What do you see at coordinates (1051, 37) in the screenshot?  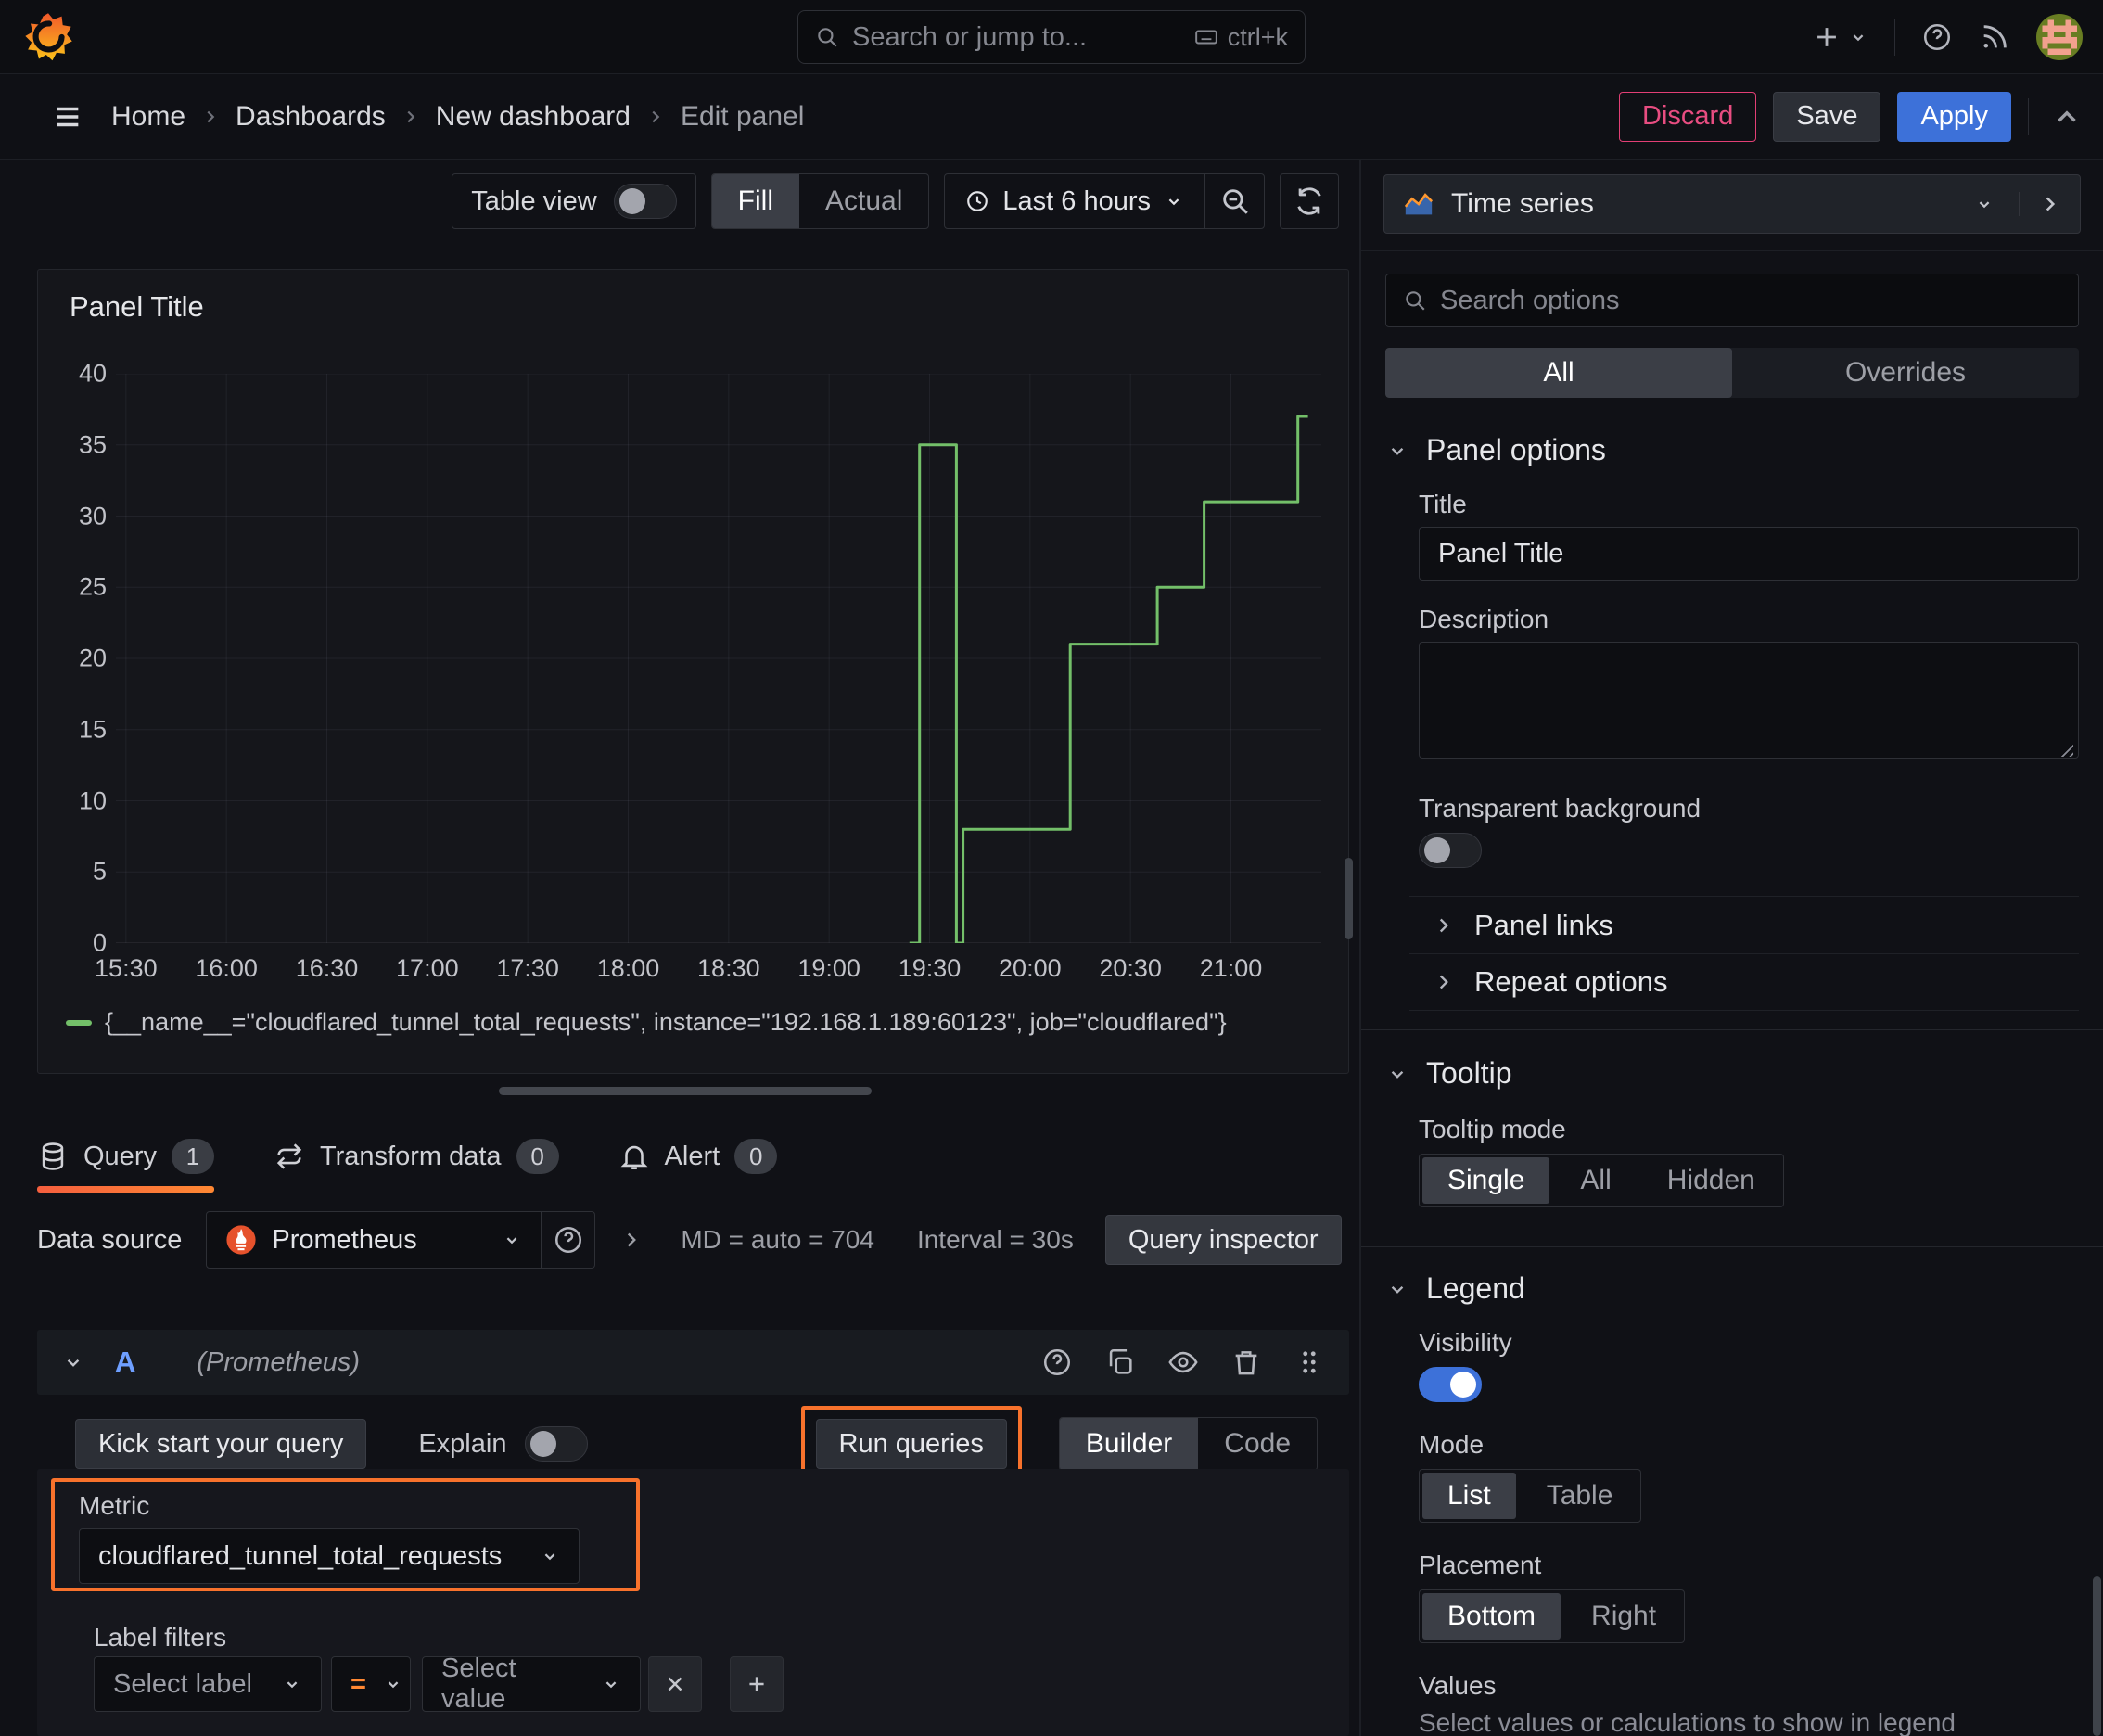 I see `global-search-input: Search or jump to... ctrl+k` at bounding box center [1051, 37].